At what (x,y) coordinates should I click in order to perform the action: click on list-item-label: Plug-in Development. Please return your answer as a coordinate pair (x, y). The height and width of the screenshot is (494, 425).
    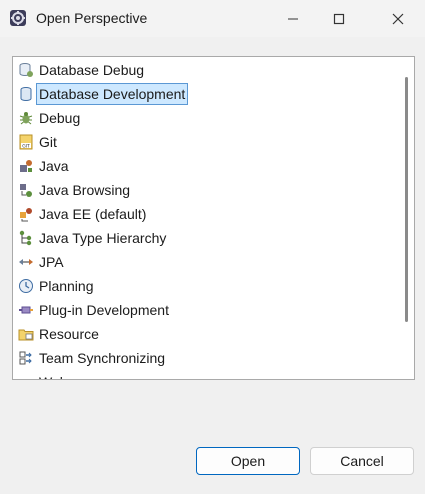
    Looking at the image, I should click on (104, 310).